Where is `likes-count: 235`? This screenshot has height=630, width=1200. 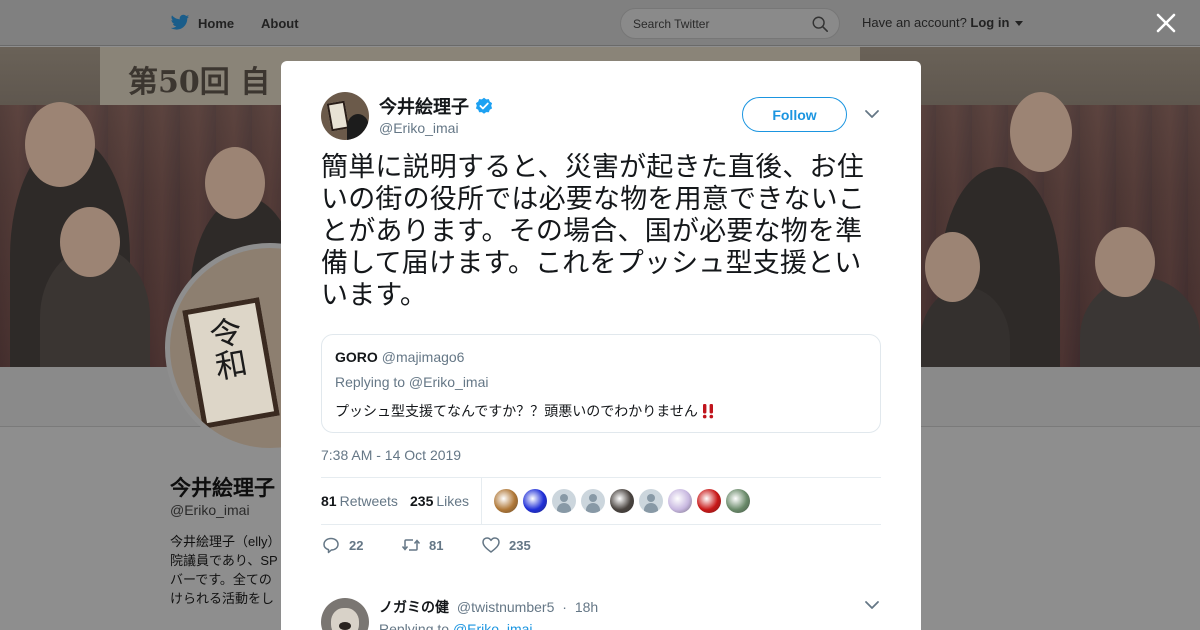 likes-count: 235 is located at coordinates (422, 501).